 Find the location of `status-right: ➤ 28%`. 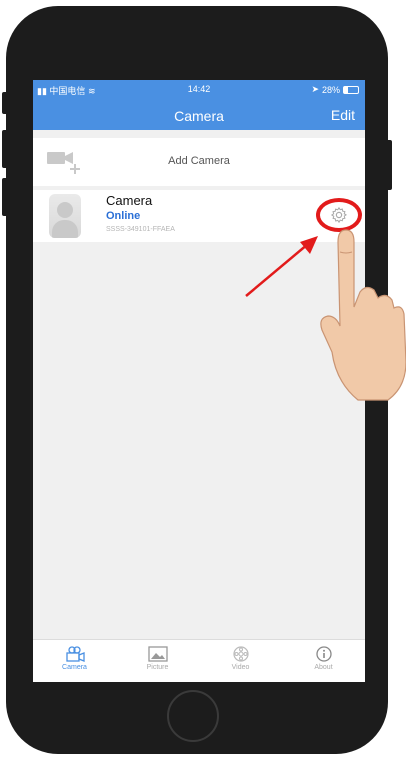

status-right: ➤ 28% is located at coordinates (335, 89).